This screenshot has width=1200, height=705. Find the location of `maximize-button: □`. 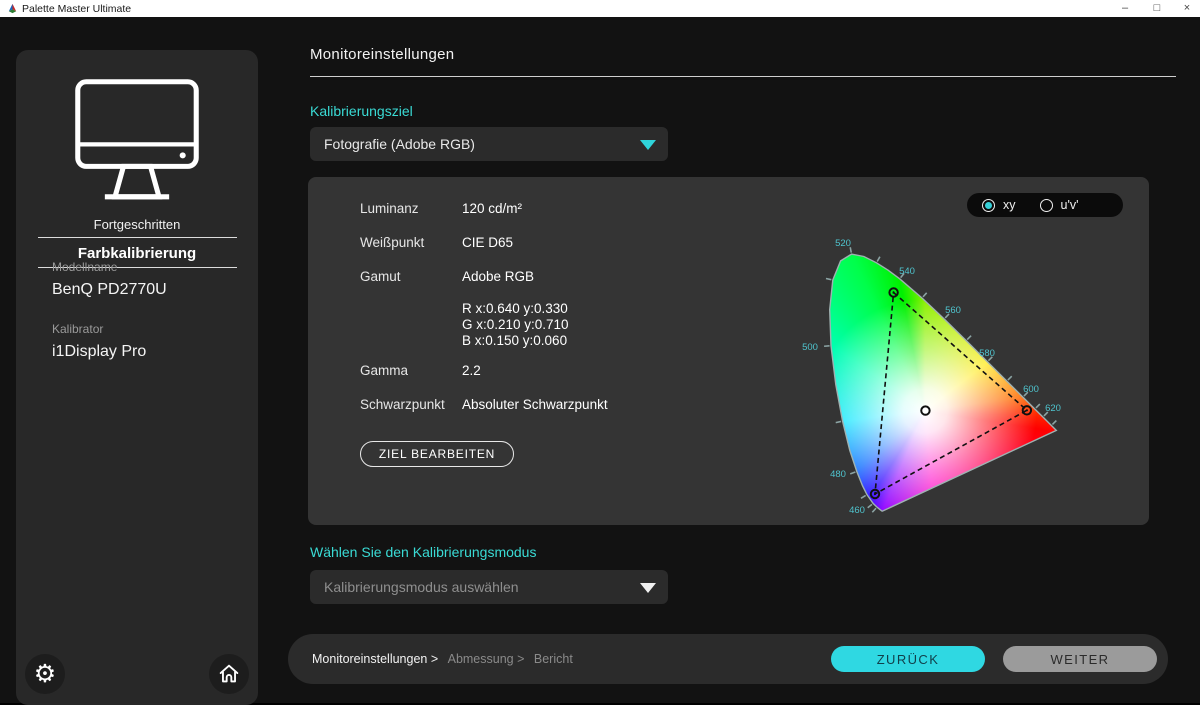

maximize-button: □ is located at coordinates (1157, 8).